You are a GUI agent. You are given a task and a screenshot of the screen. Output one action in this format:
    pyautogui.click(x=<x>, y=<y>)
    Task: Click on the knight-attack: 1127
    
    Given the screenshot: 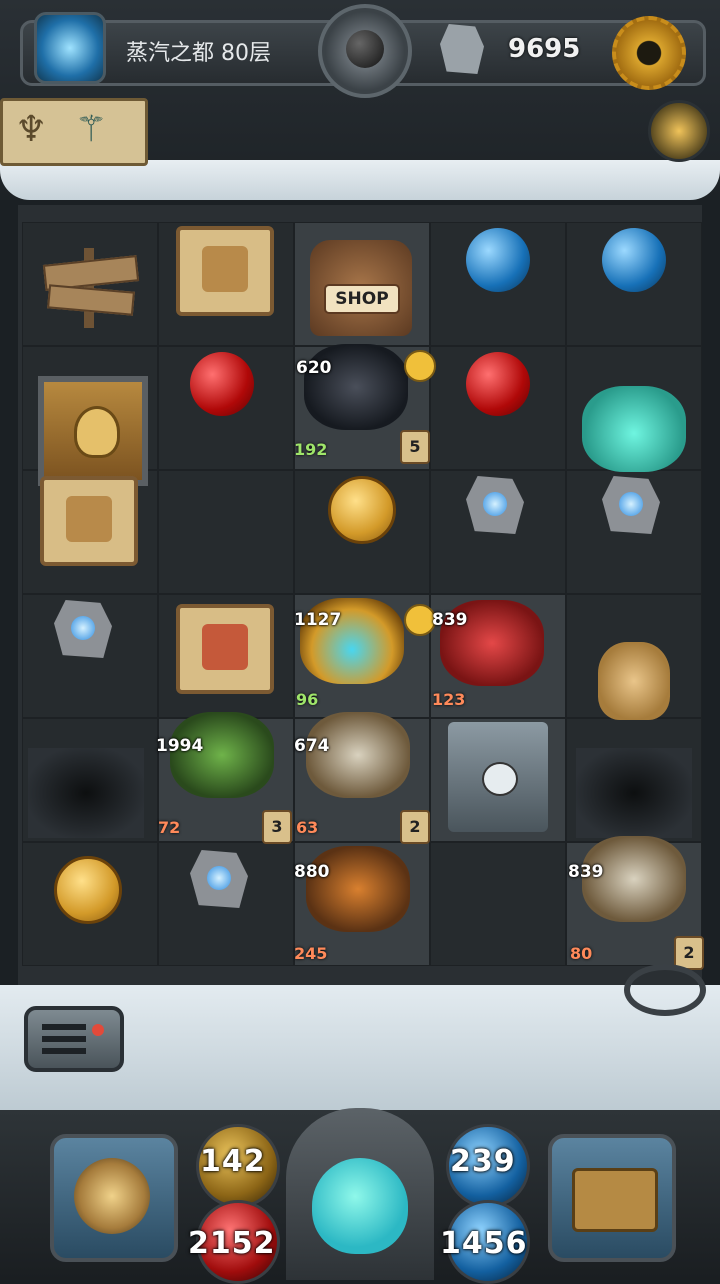 What is the action you would take?
    pyautogui.click(x=318, y=620)
    